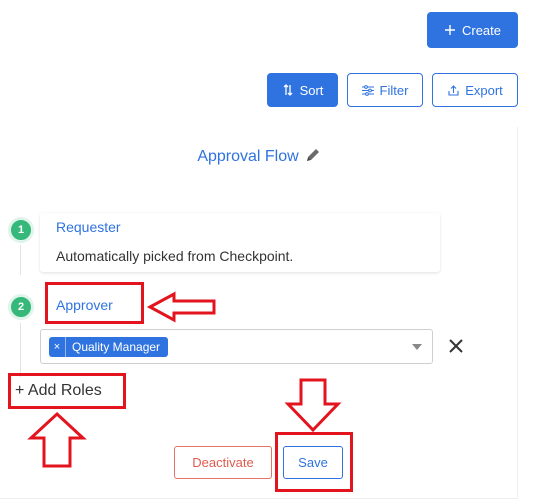 The height and width of the screenshot is (503, 534). What do you see at coordinates (394, 90) in the screenshot?
I see `filter-button-label: Filter` at bounding box center [394, 90].